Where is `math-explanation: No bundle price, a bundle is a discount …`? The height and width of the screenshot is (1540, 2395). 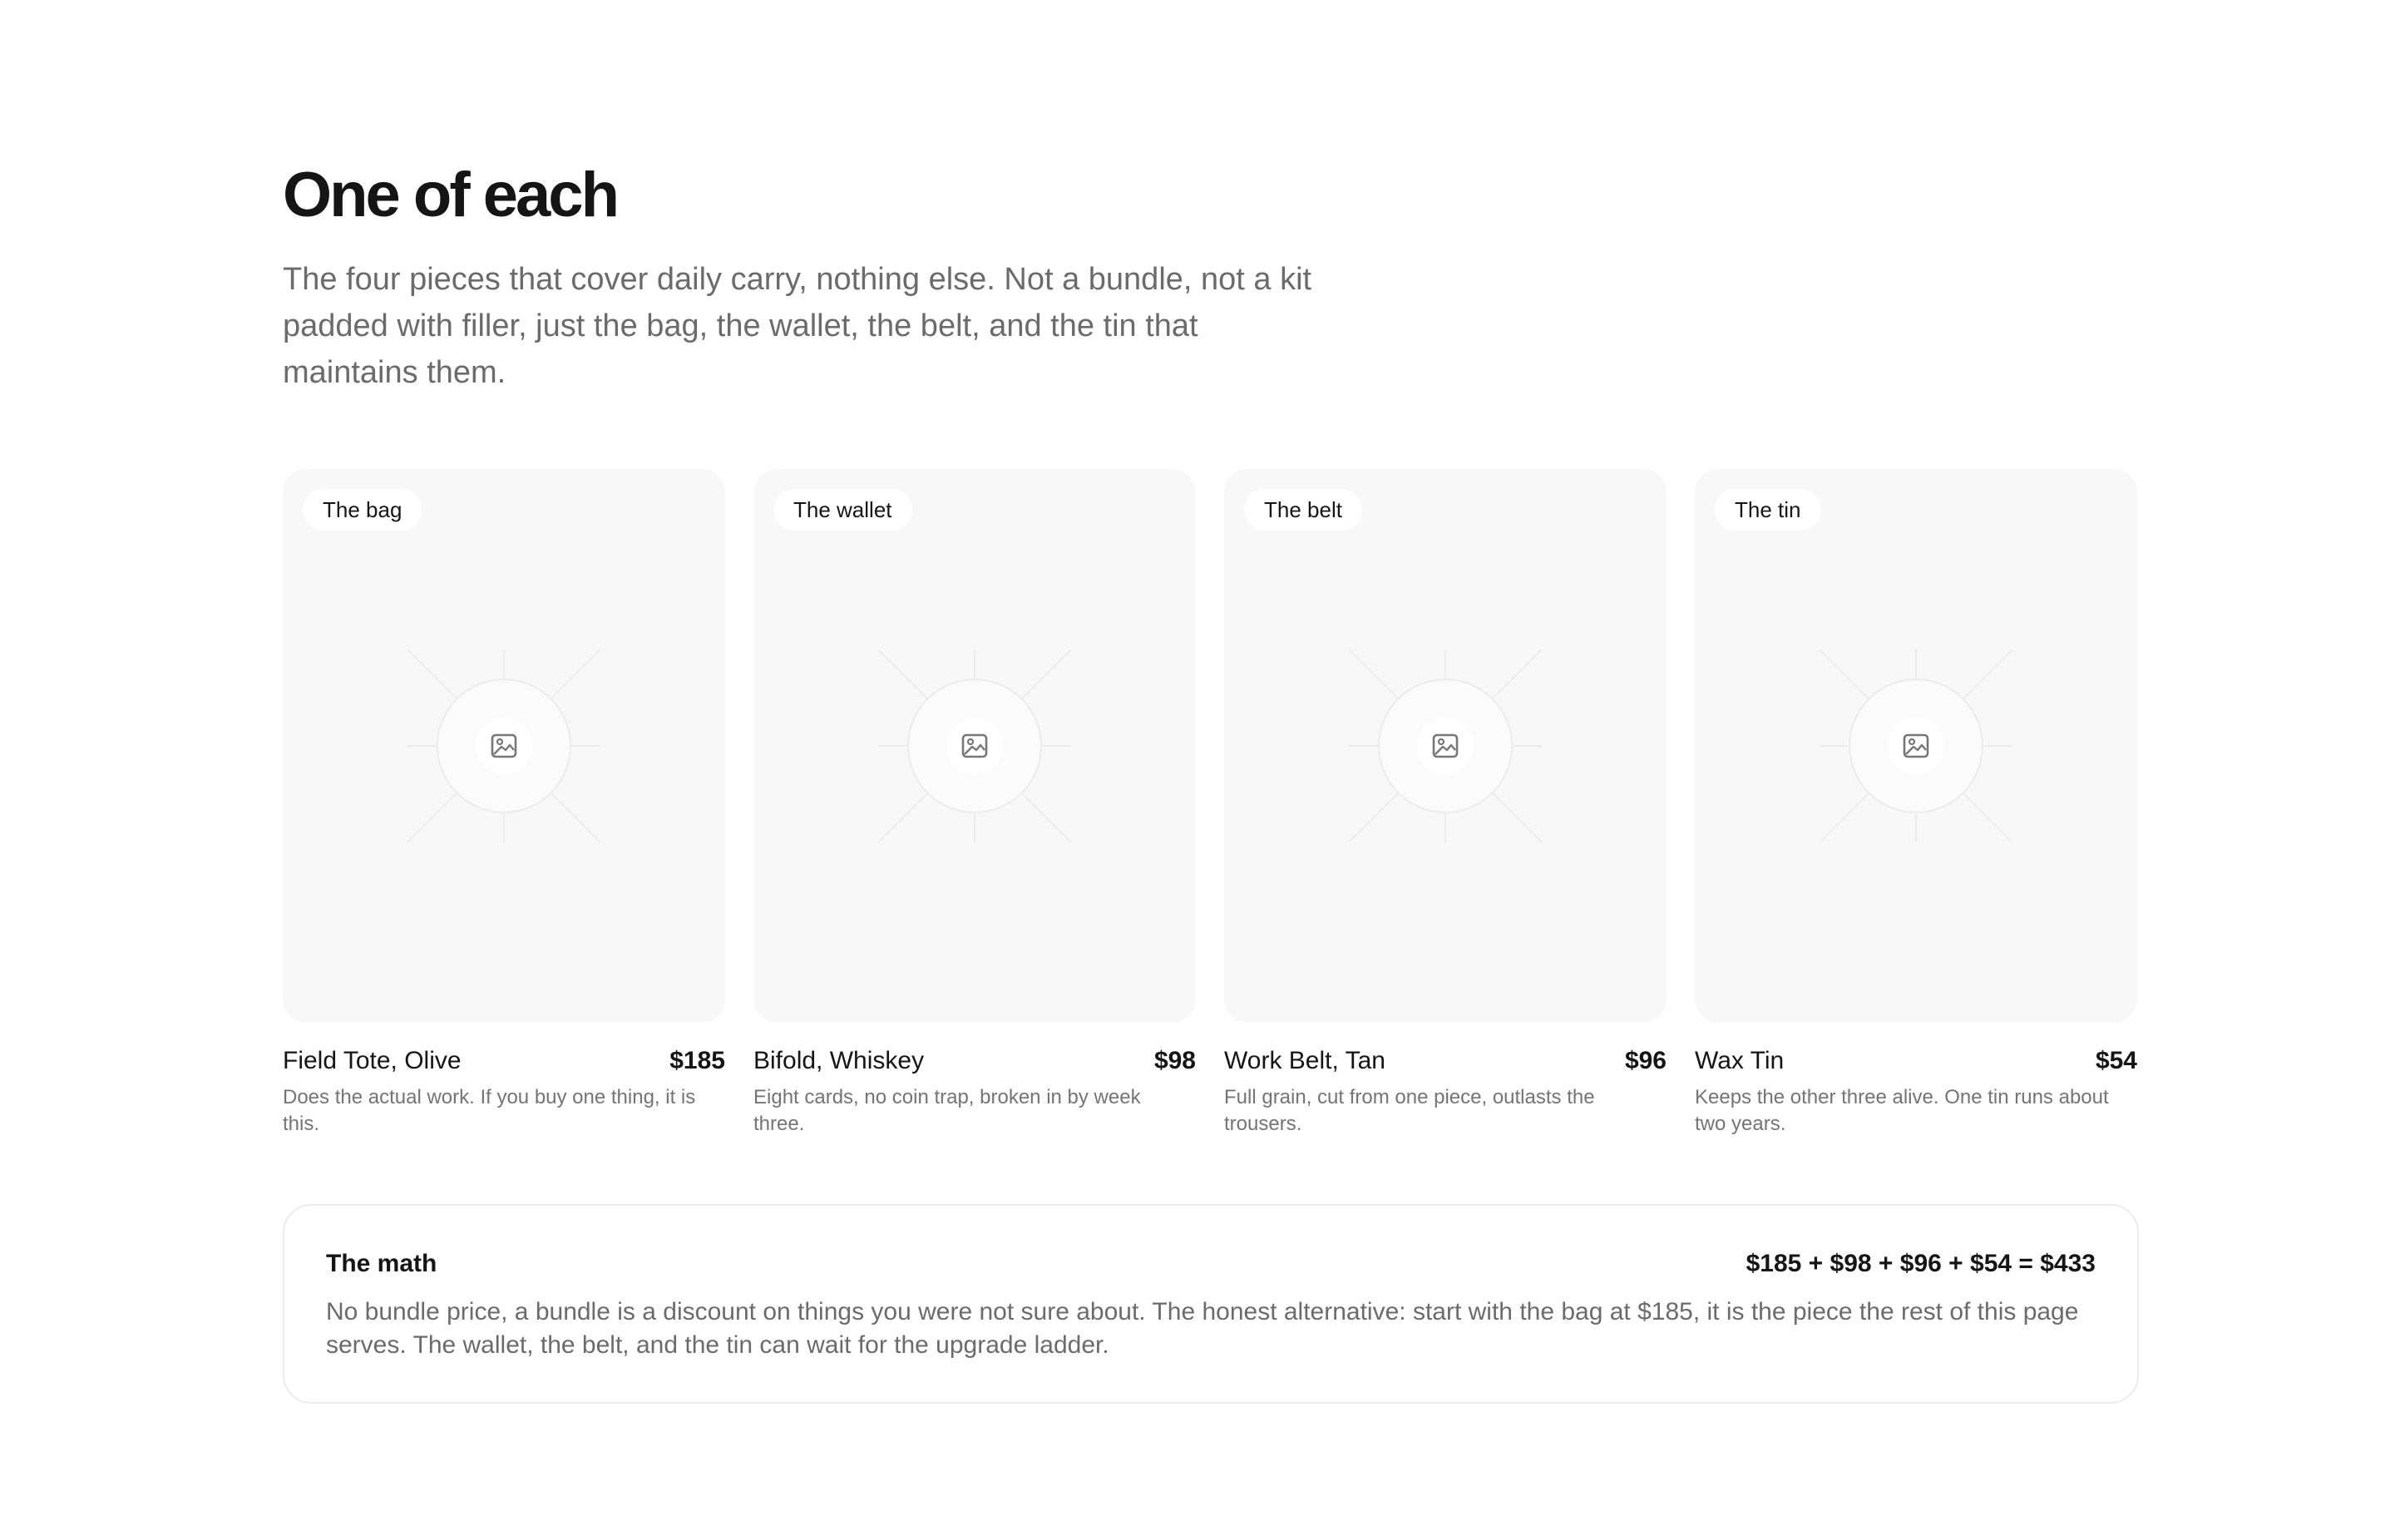
math-explanation: No bundle price, a bundle is a discount … is located at coordinates (1202, 1329).